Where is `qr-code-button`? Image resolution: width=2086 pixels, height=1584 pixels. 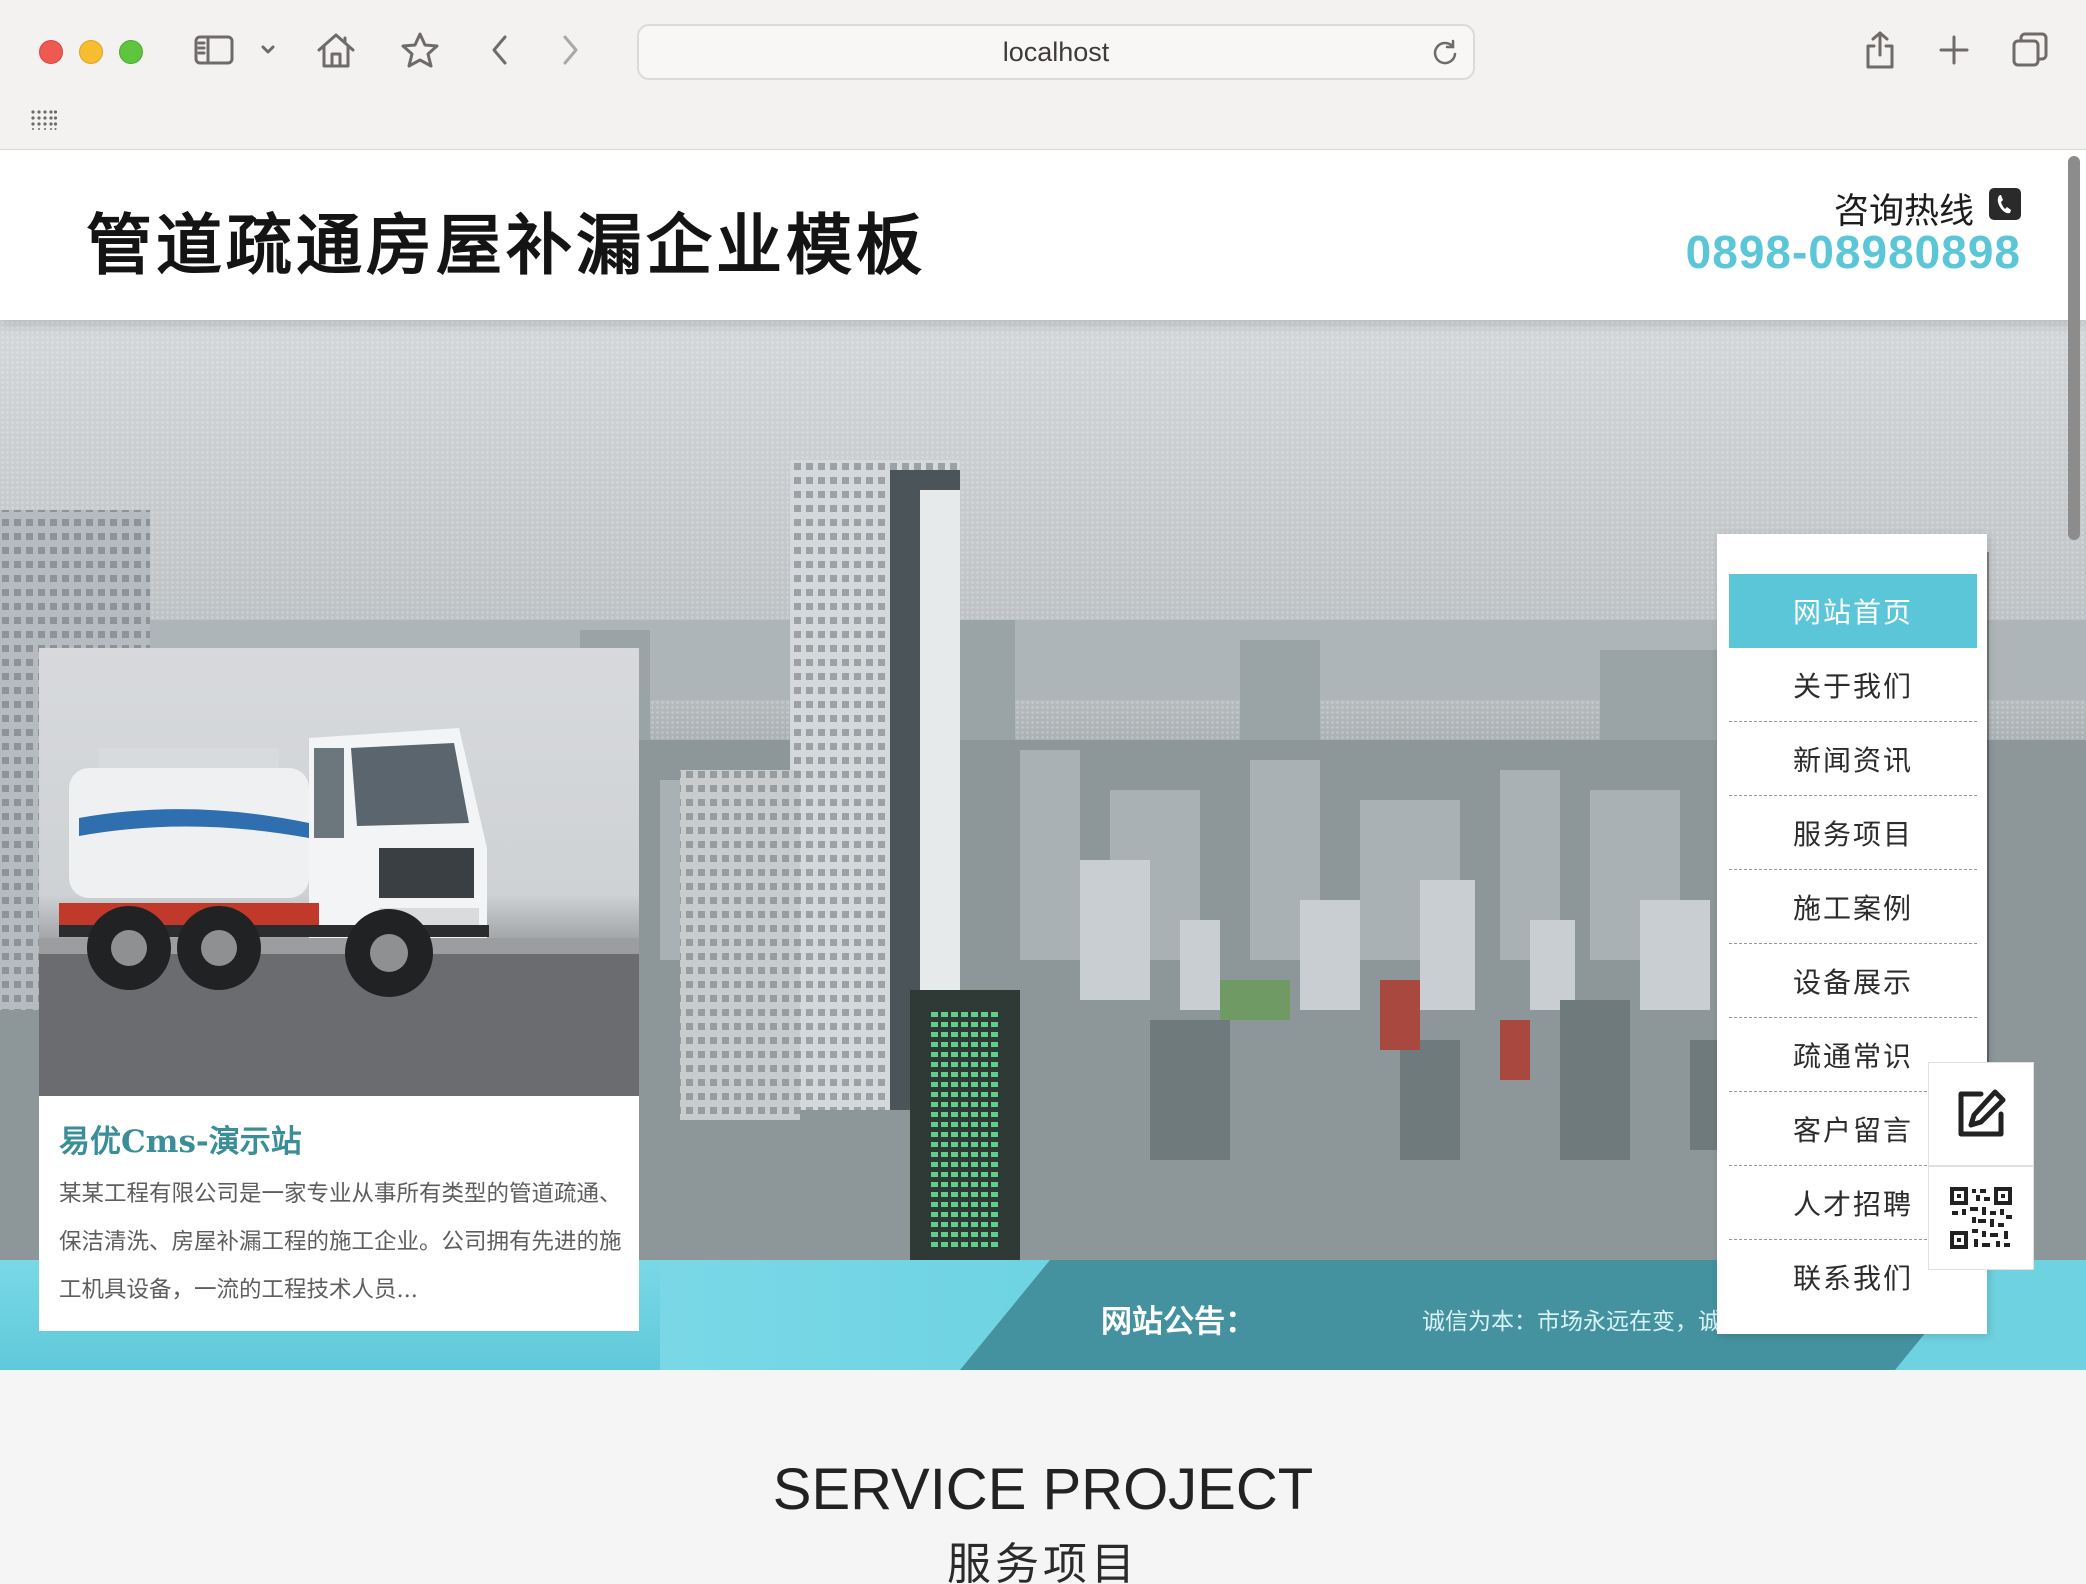 qr-code-button is located at coordinates (1981, 1218).